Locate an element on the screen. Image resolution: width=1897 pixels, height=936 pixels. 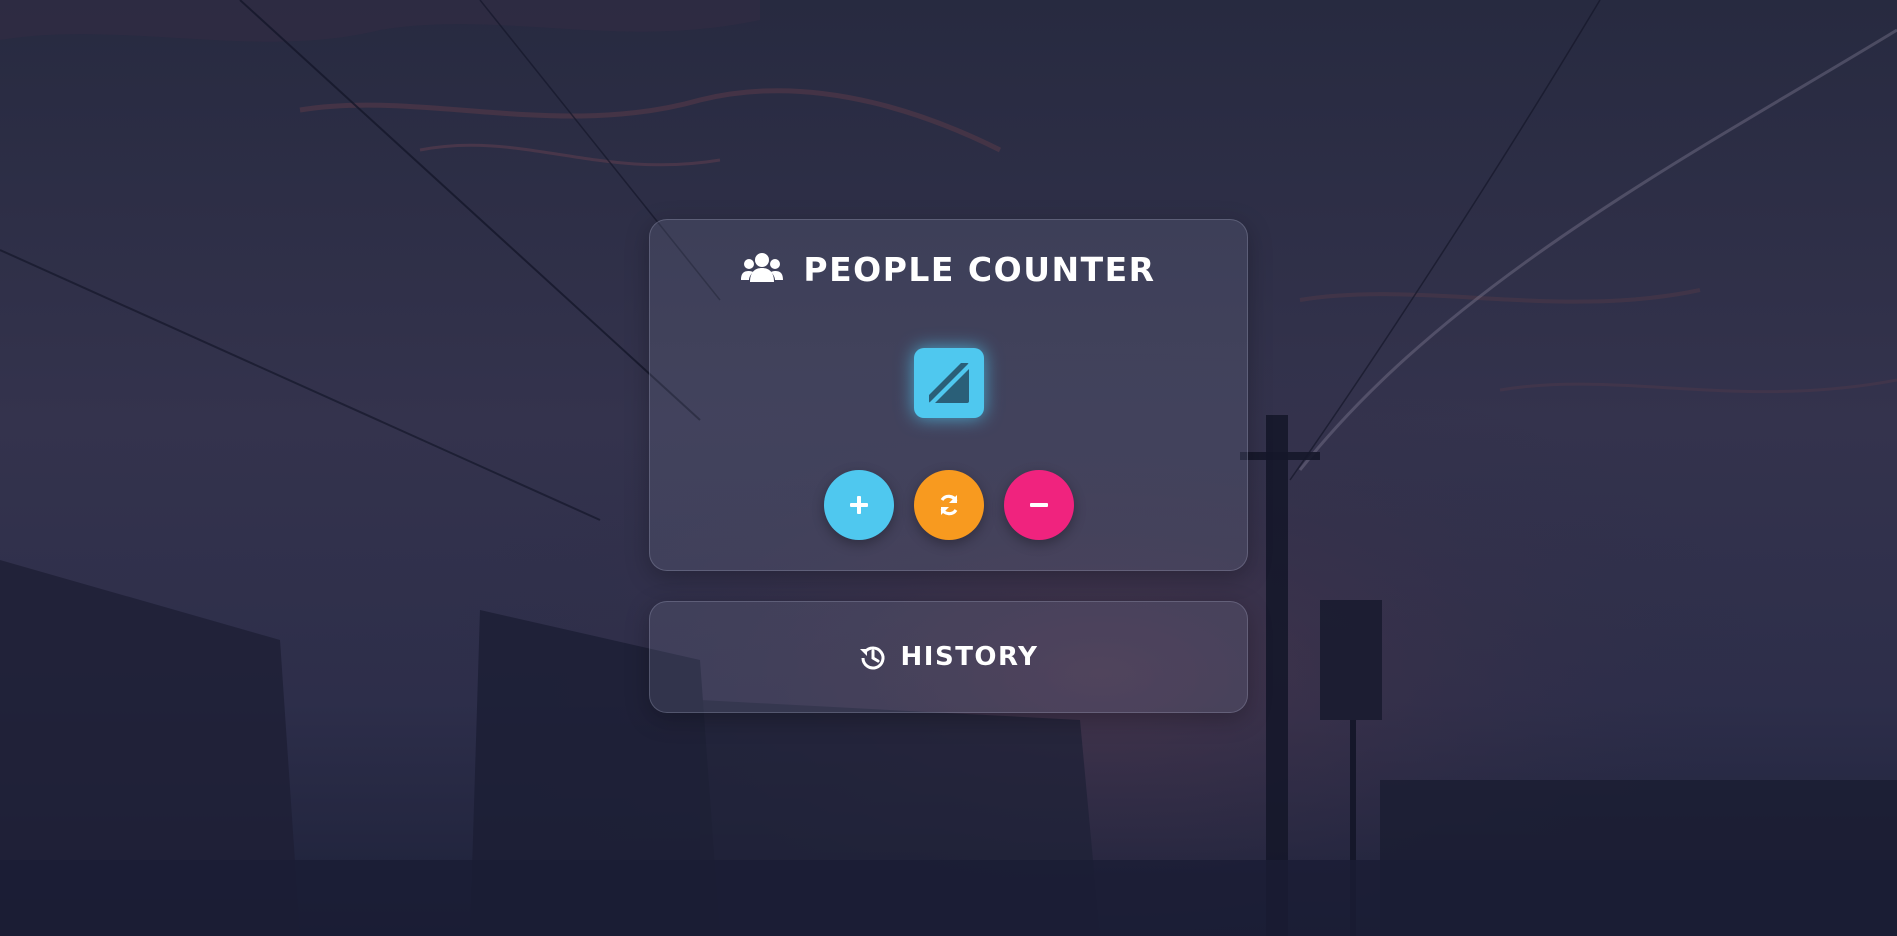
decrement-button is located at coordinates (1038, 505).